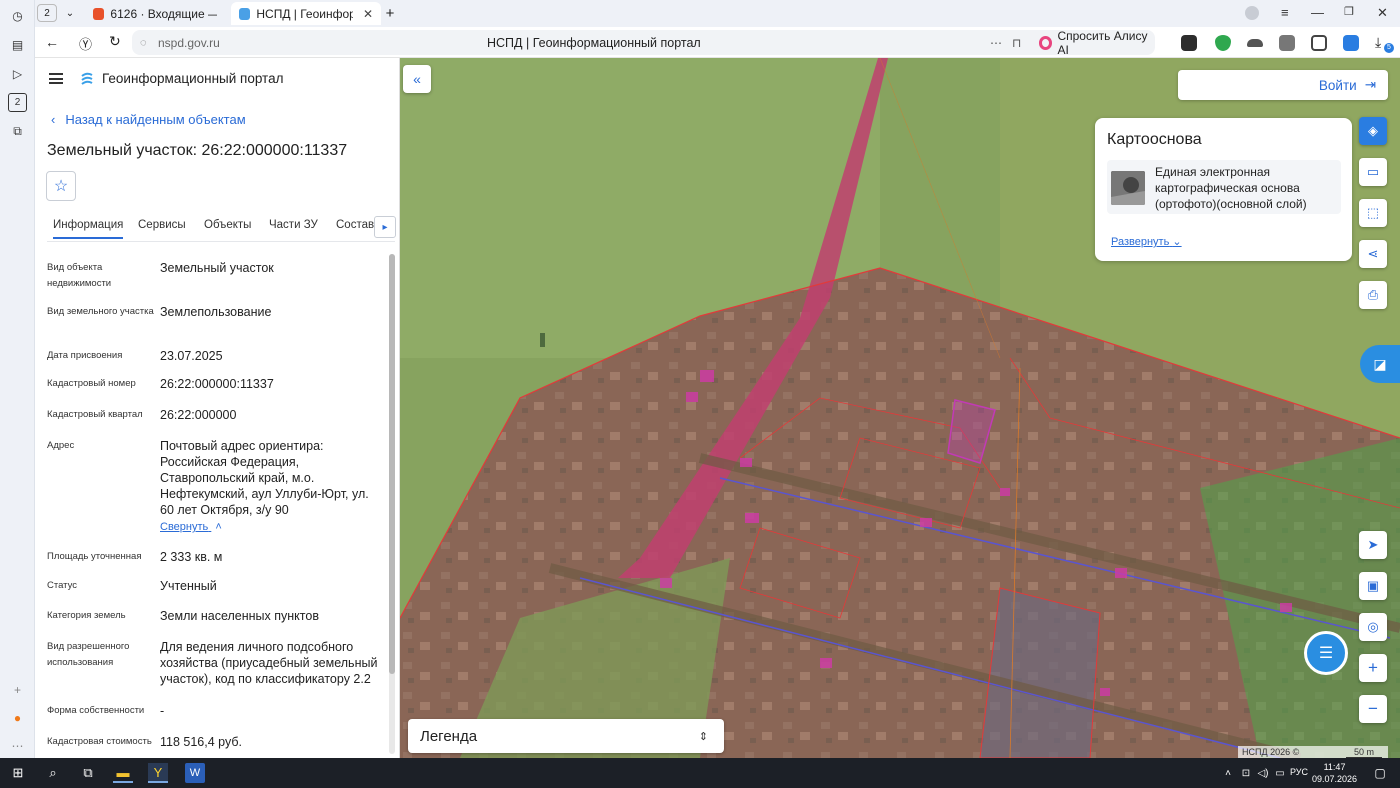  What do you see at coordinates (1364, 752) in the screenshot?
I see `scale-bar: 50 m` at bounding box center [1364, 752].